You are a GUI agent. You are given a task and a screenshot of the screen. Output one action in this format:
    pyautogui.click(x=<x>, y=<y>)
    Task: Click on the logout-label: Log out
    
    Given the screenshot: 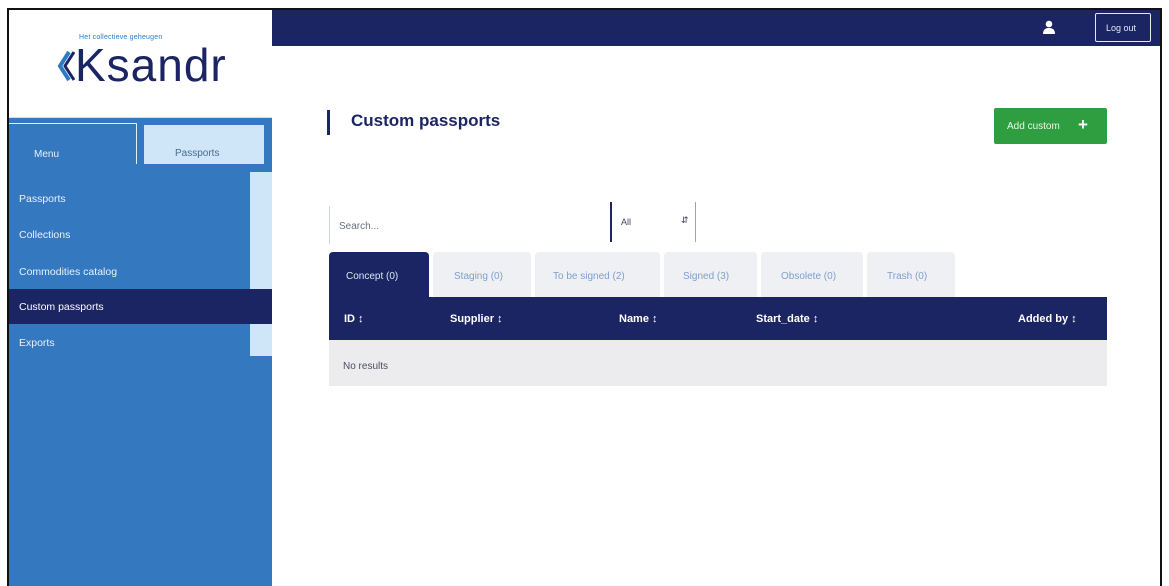 What is the action you would take?
    pyautogui.click(x=1121, y=28)
    